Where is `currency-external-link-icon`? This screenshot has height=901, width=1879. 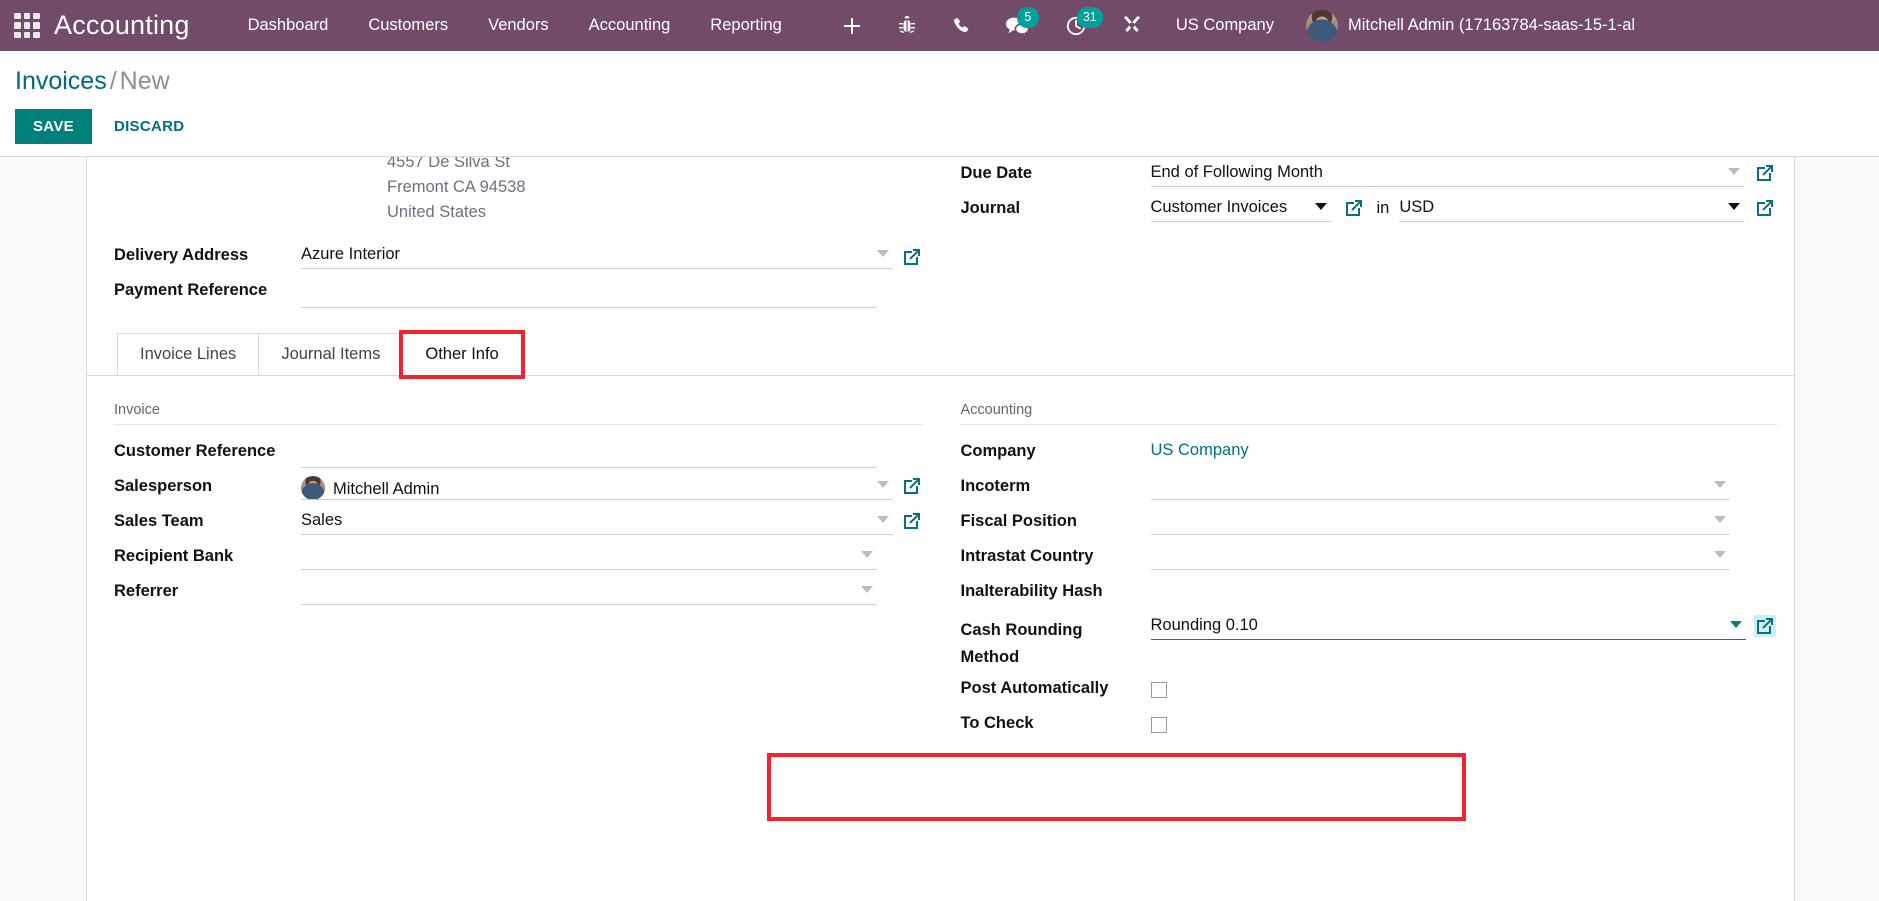 currency-external-link-icon is located at coordinates (1765, 208).